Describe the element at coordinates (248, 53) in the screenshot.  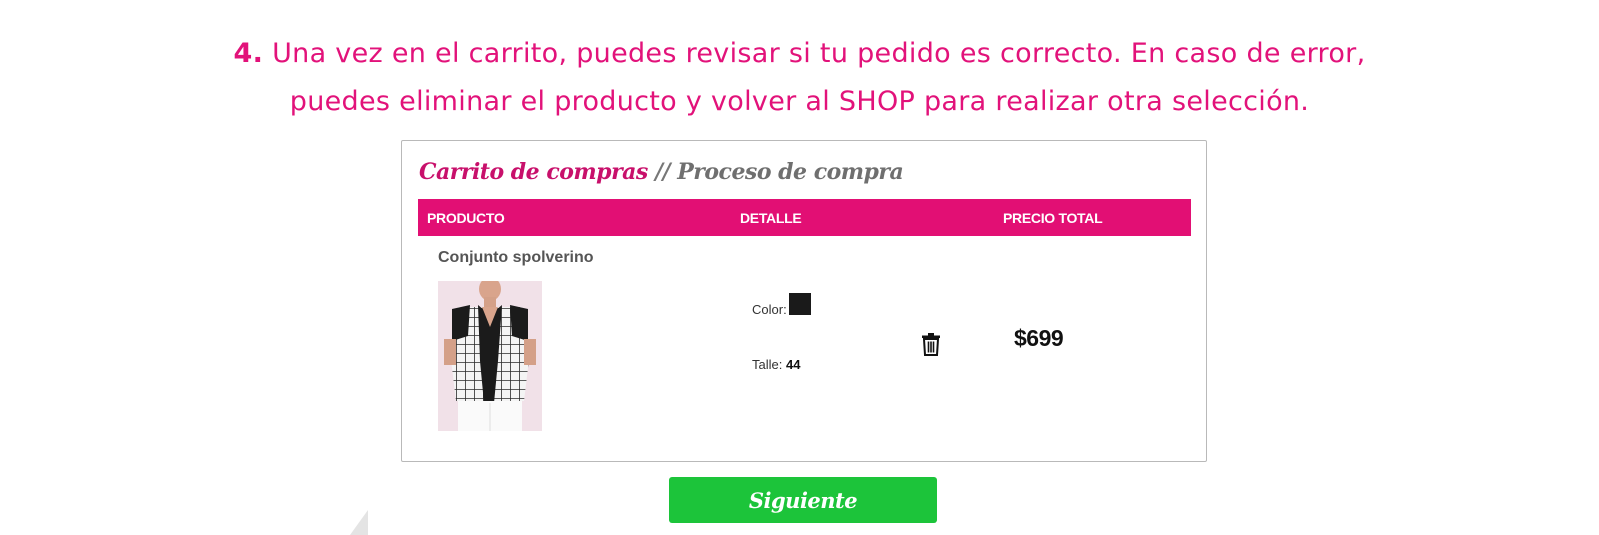
I see `step-number: 4.` at that location.